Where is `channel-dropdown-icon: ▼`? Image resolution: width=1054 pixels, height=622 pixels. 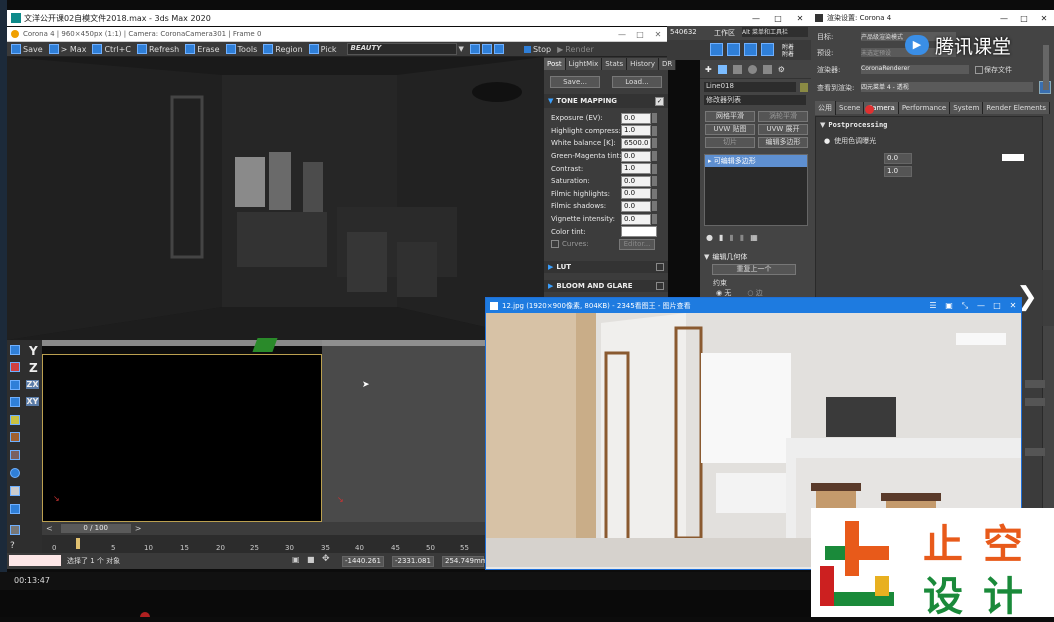 channel-dropdown-icon: ▼ is located at coordinates (461, 49).